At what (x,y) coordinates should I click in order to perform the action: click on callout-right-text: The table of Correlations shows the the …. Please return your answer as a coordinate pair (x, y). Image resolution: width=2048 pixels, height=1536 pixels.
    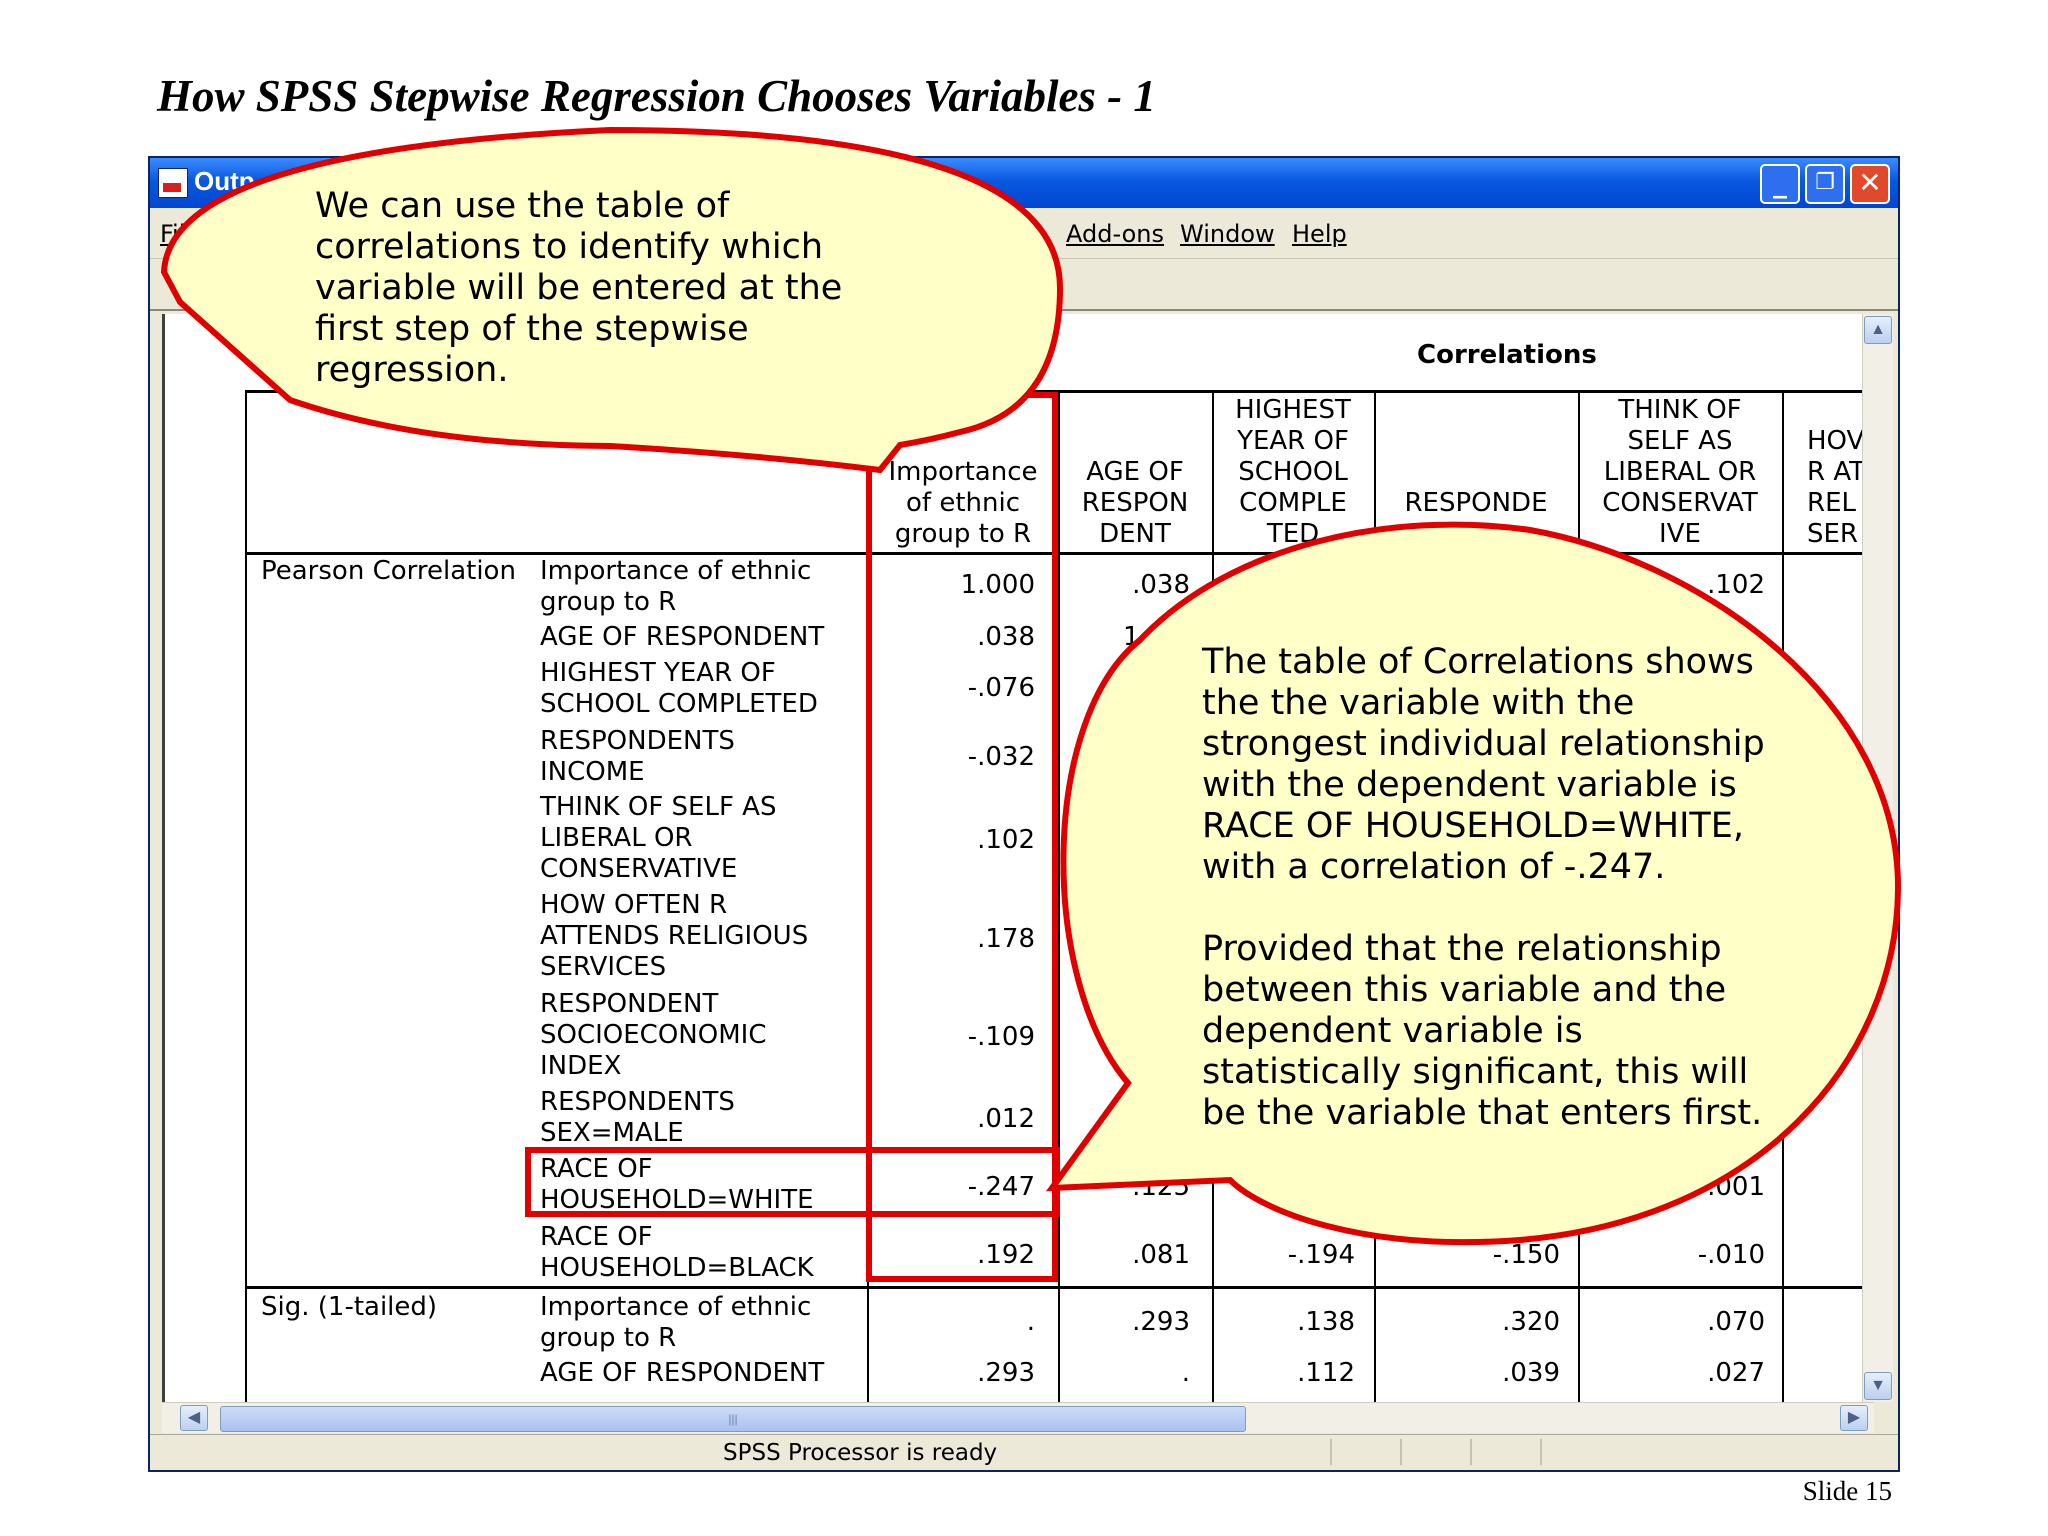
    Looking at the image, I should click on (1483, 887).